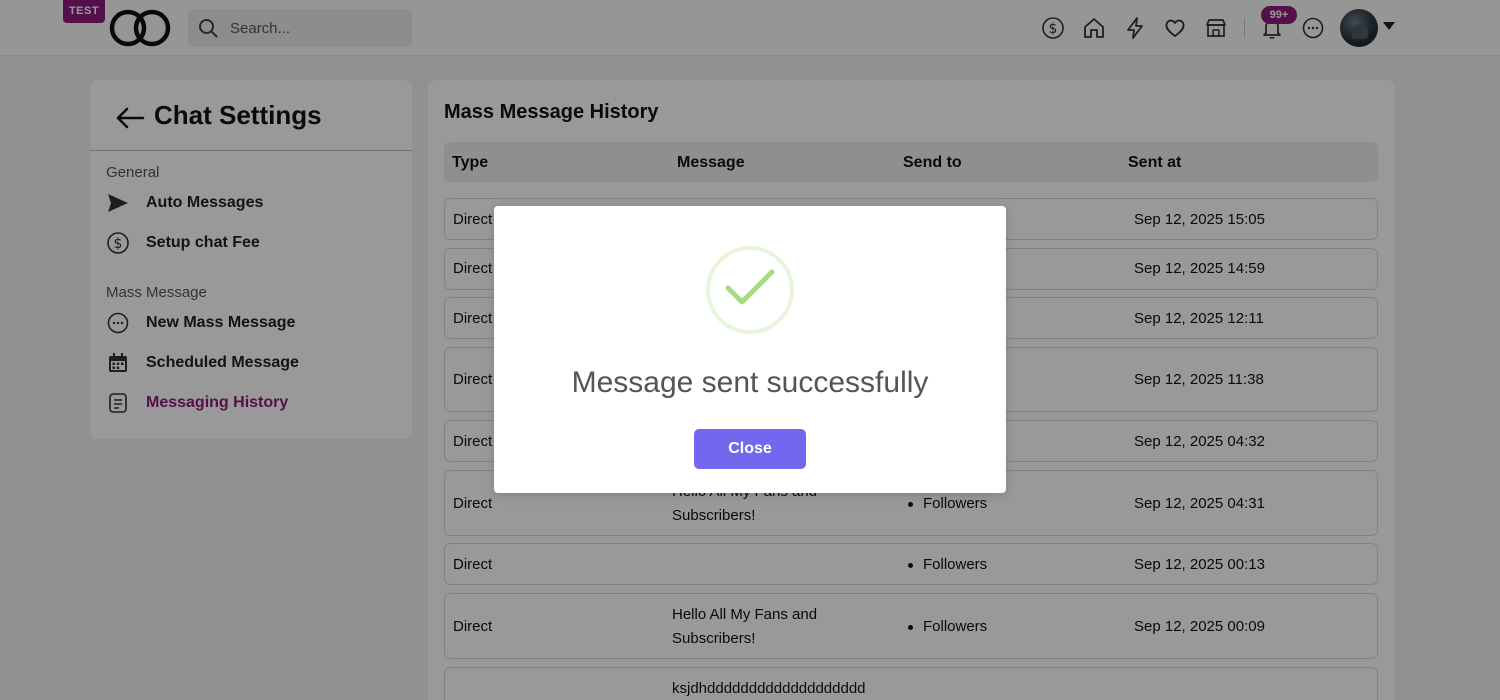  What do you see at coordinates (750, 349) in the screenshot?
I see `success-dialog: Message sent successfully Close` at bounding box center [750, 349].